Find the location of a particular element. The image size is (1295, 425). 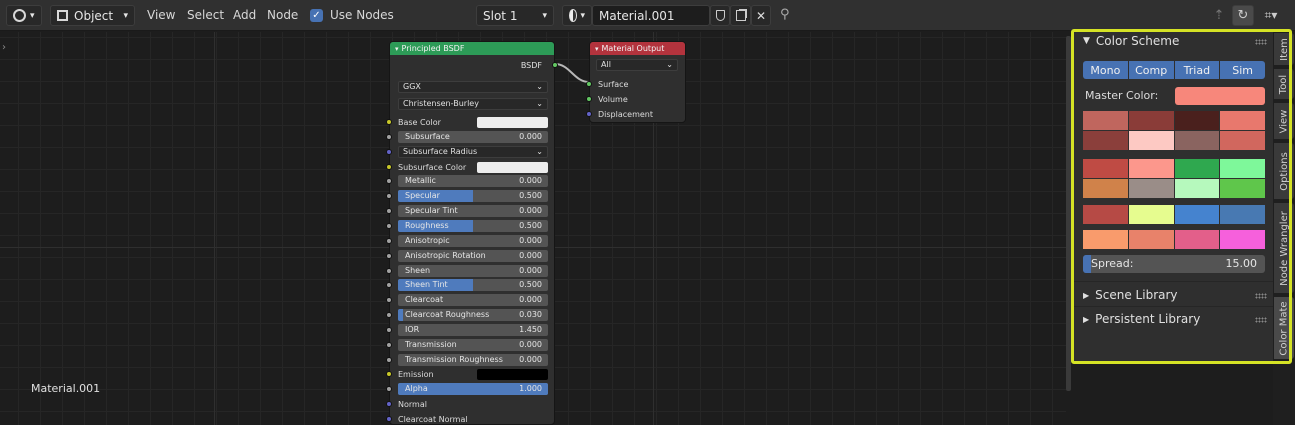

distribution-dropdown: GGX ⌄ is located at coordinates (473, 87).